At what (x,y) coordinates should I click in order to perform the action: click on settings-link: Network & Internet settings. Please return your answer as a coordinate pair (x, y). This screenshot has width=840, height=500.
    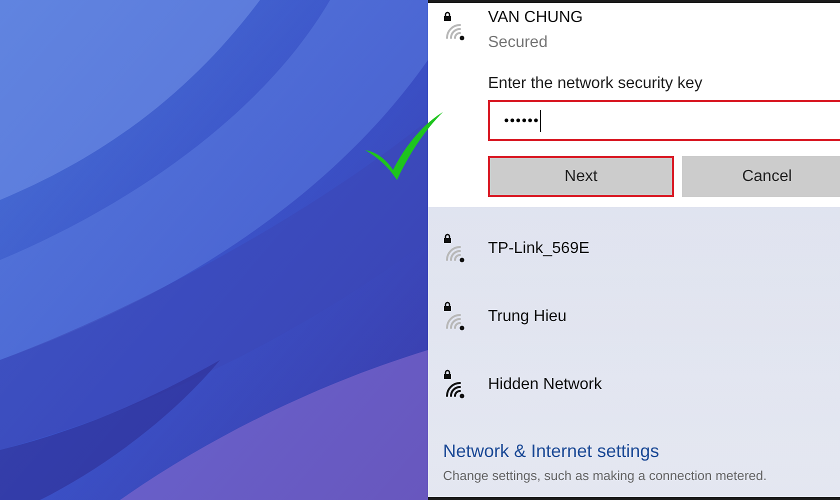
    Looking at the image, I should click on (641, 450).